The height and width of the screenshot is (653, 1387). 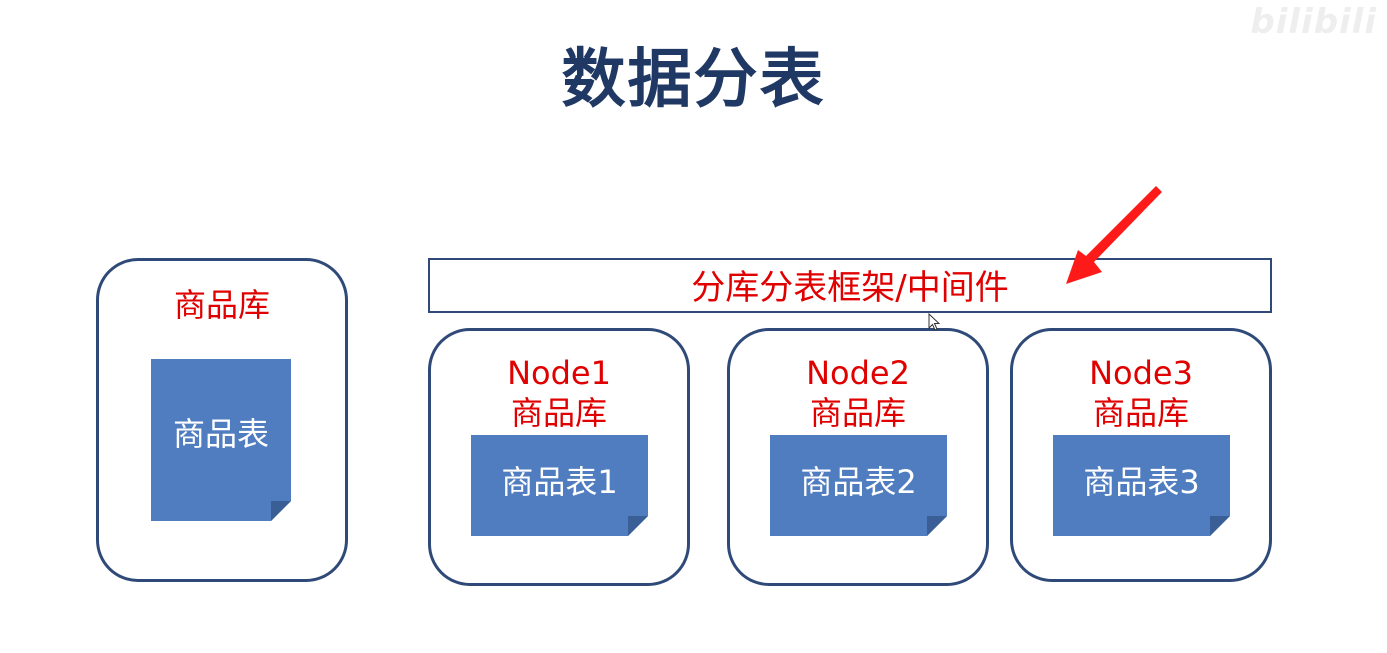 I want to click on node1-table-card: 商品表1, so click(x=559, y=485).